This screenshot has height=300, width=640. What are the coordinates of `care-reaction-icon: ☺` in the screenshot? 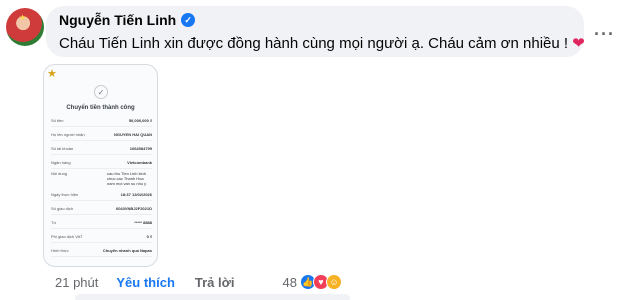 It's located at (333, 282).